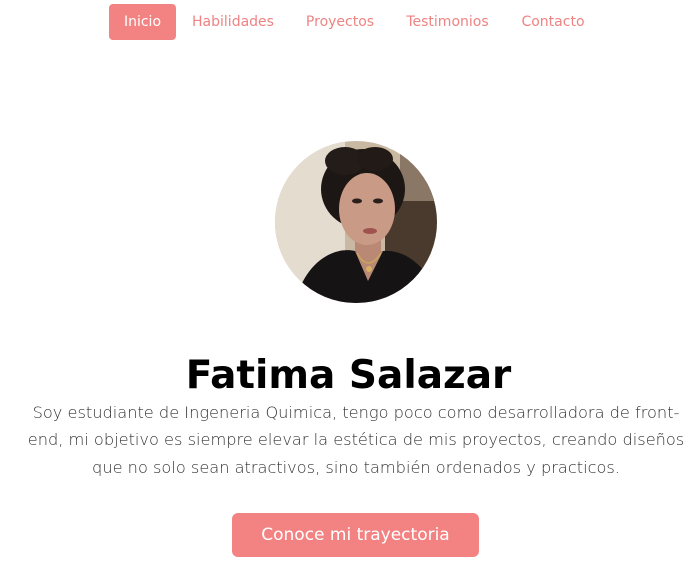 Image resolution: width=697 pixels, height=569 pixels. Describe the element at coordinates (340, 22) in the screenshot. I see `nav-link-proyectos: Proyectos` at that location.